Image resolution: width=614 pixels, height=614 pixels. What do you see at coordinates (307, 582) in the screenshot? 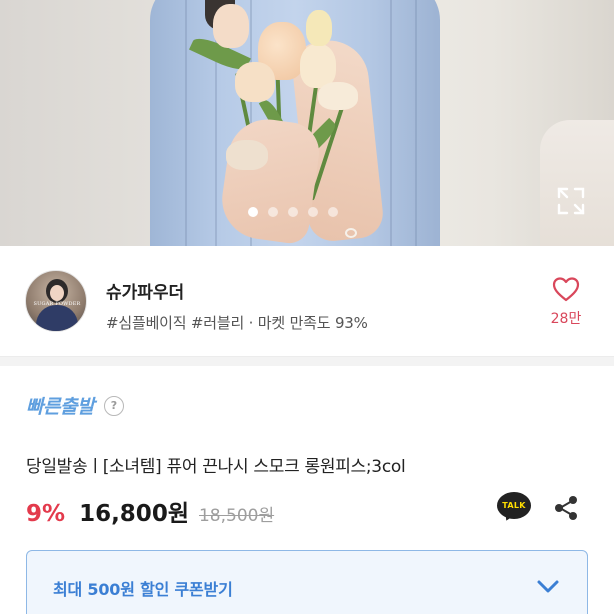
I see `coupon-download-button: 최대 500원 할인 쿠폰받기` at bounding box center [307, 582].